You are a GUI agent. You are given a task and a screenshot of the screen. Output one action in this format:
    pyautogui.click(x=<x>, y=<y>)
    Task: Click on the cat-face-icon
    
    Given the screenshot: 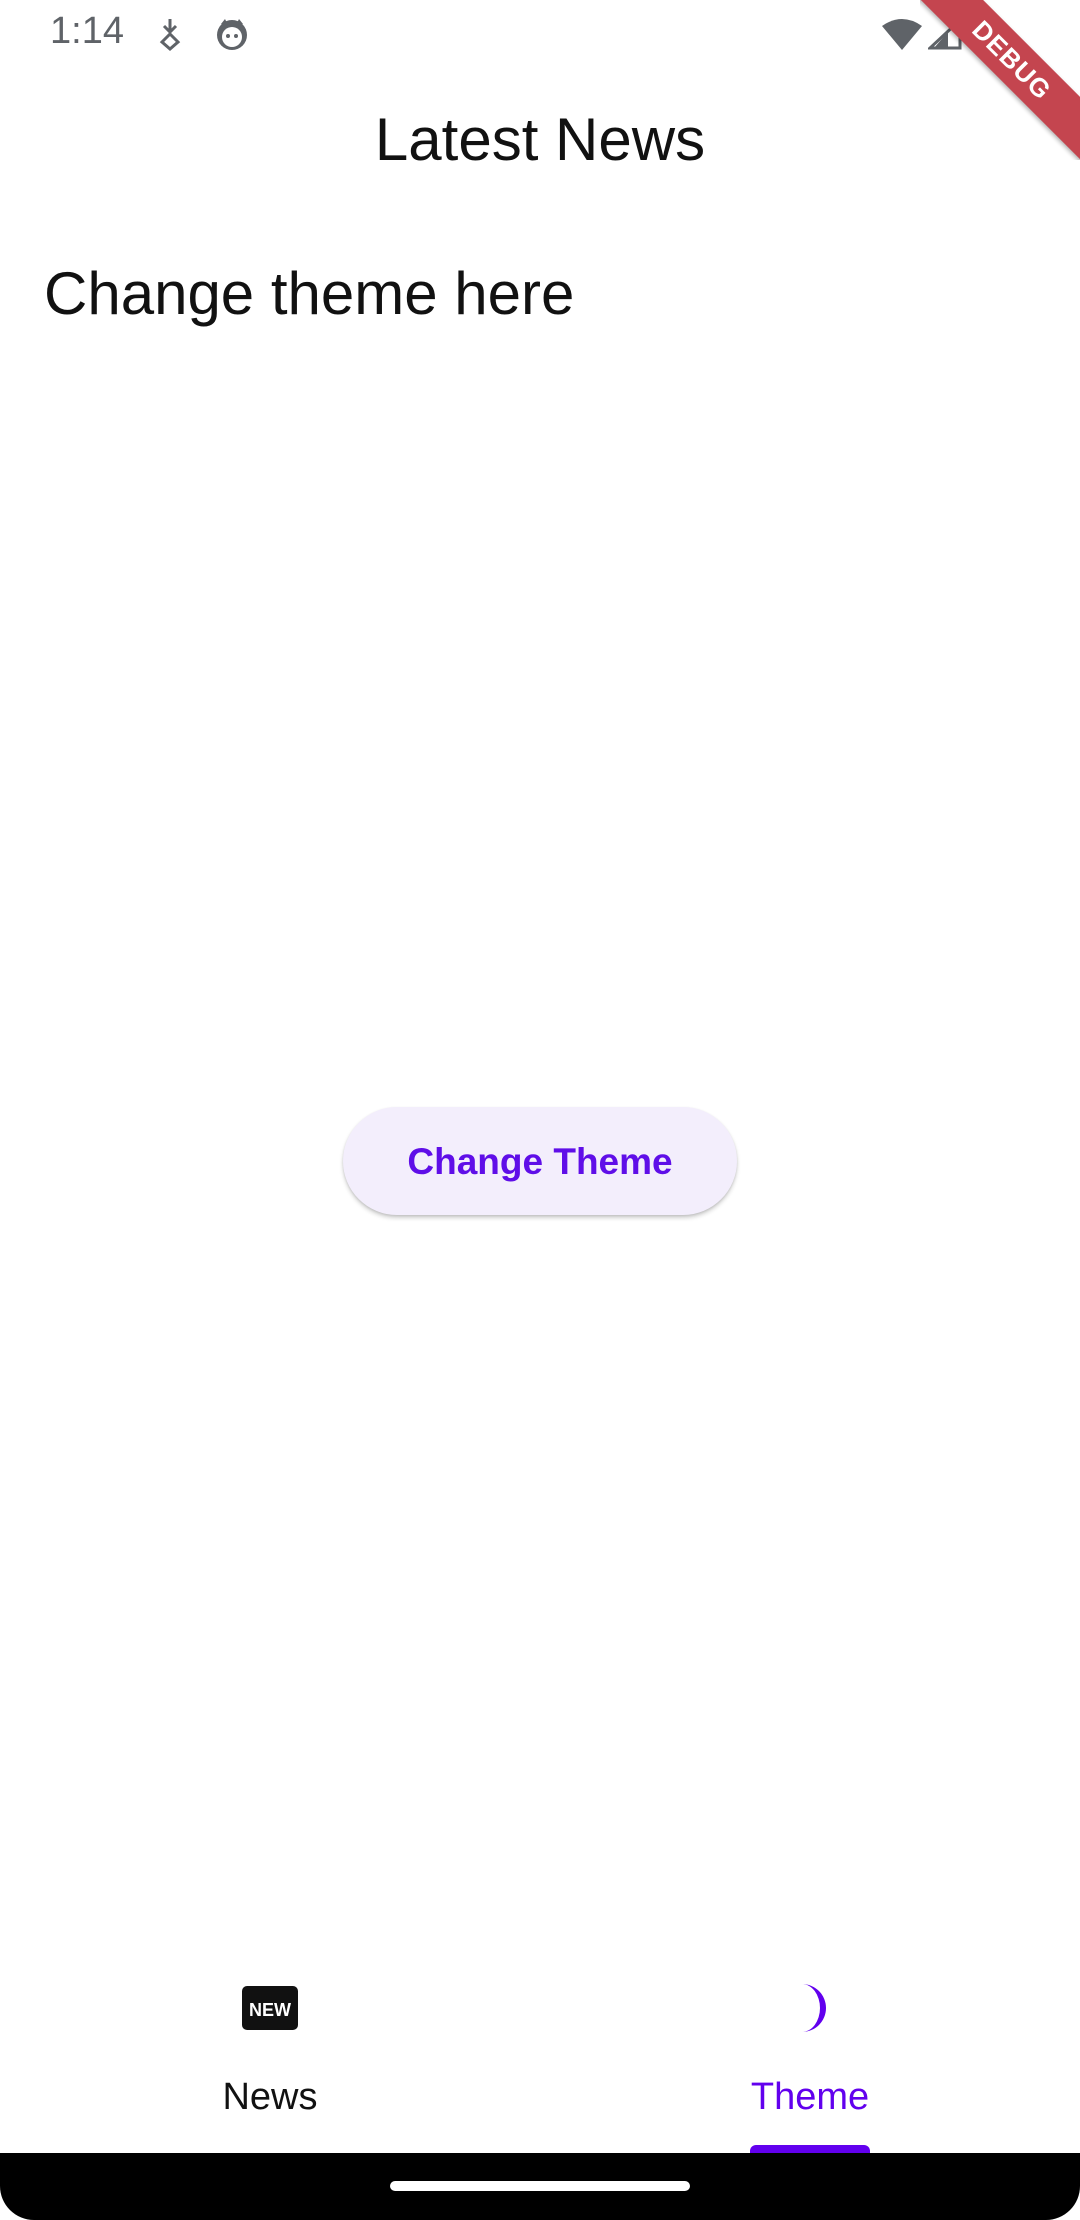 What is the action you would take?
    pyautogui.click(x=232, y=34)
    